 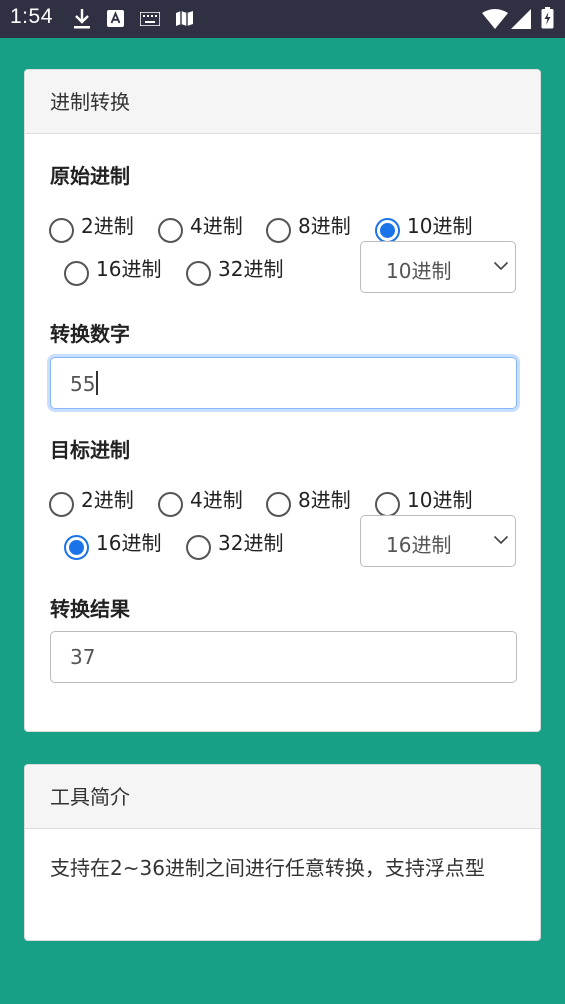 What do you see at coordinates (200, 227) in the screenshot?
I see `source-radio-4: 4进制` at bounding box center [200, 227].